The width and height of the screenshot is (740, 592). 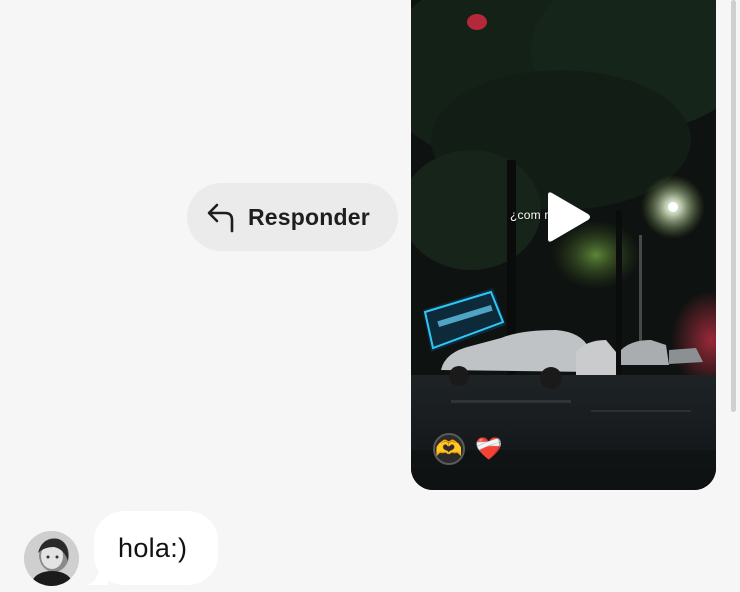 I want to click on incoming-message-bubble: hola:), so click(x=156, y=548).